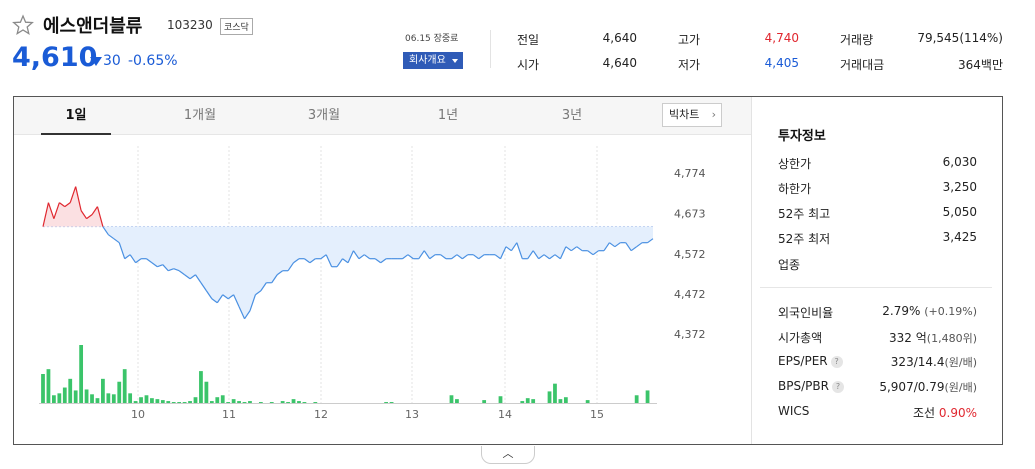  Describe the element at coordinates (959, 237) in the screenshot. I see `week52-low-value: 3,425` at that location.